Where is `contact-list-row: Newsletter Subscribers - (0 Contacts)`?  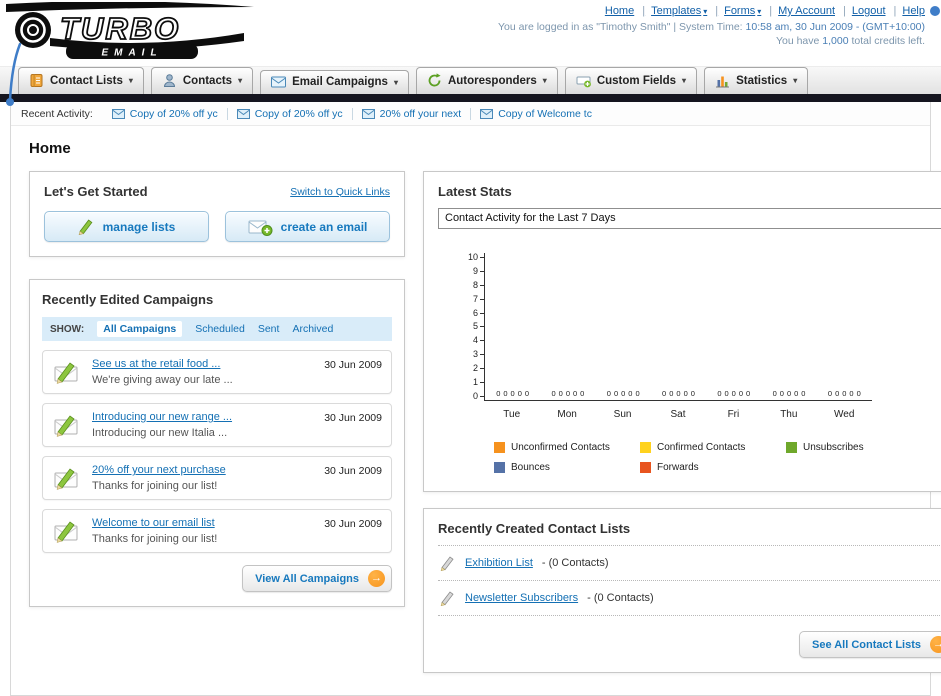
contact-list-row: Newsletter Subscribers - (0 Contacts) is located at coordinates (689, 598).